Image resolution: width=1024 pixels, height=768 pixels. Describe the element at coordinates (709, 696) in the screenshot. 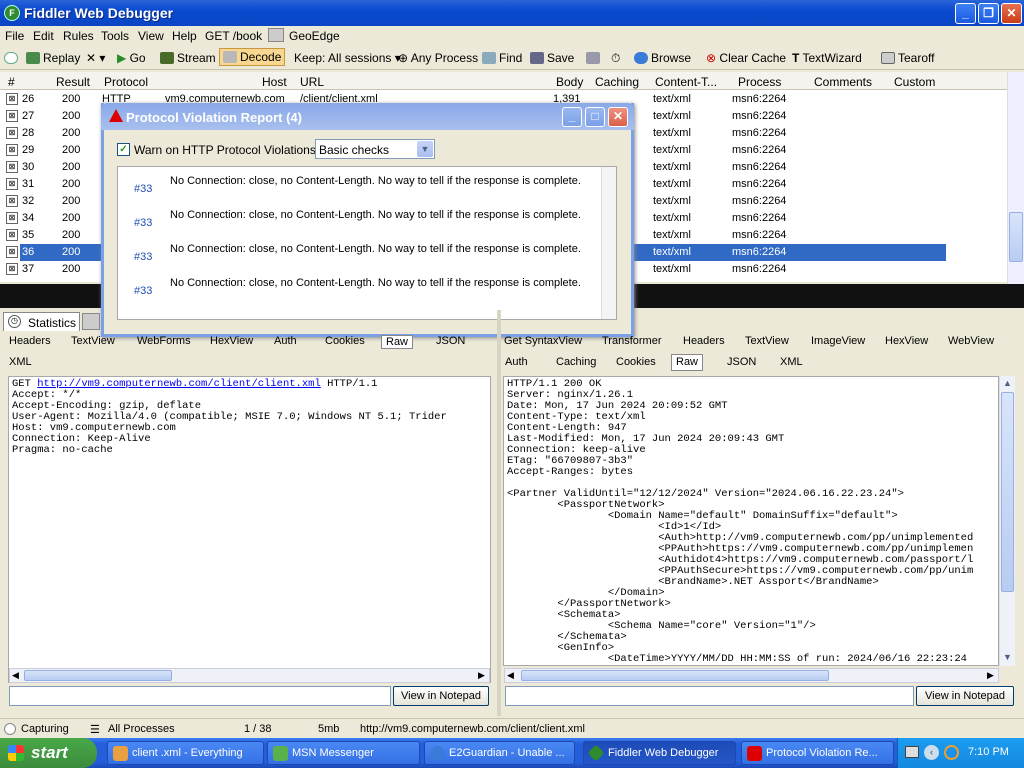

I see `response-quickexec-input` at that location.